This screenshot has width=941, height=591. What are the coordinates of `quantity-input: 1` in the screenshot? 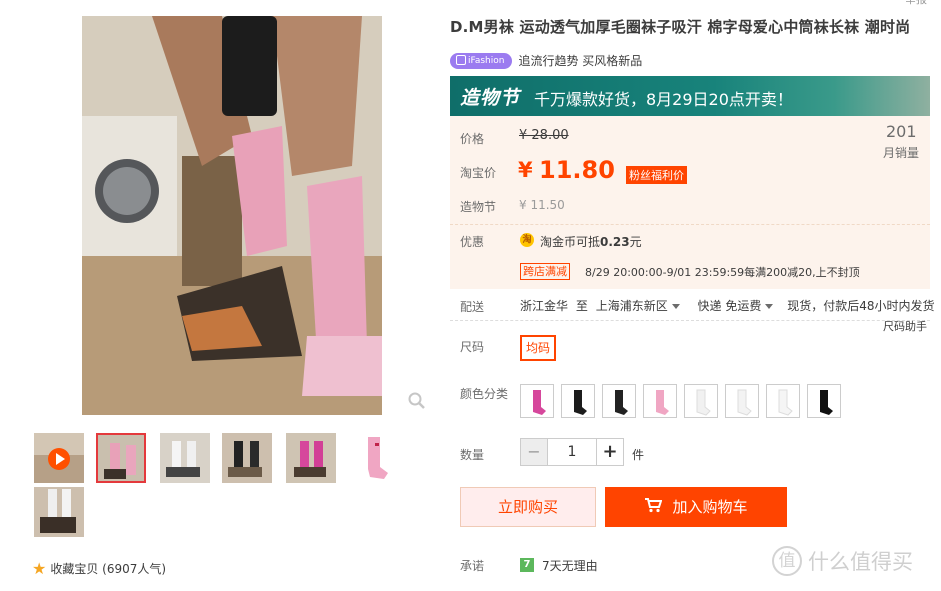 It's located at (572, 452).